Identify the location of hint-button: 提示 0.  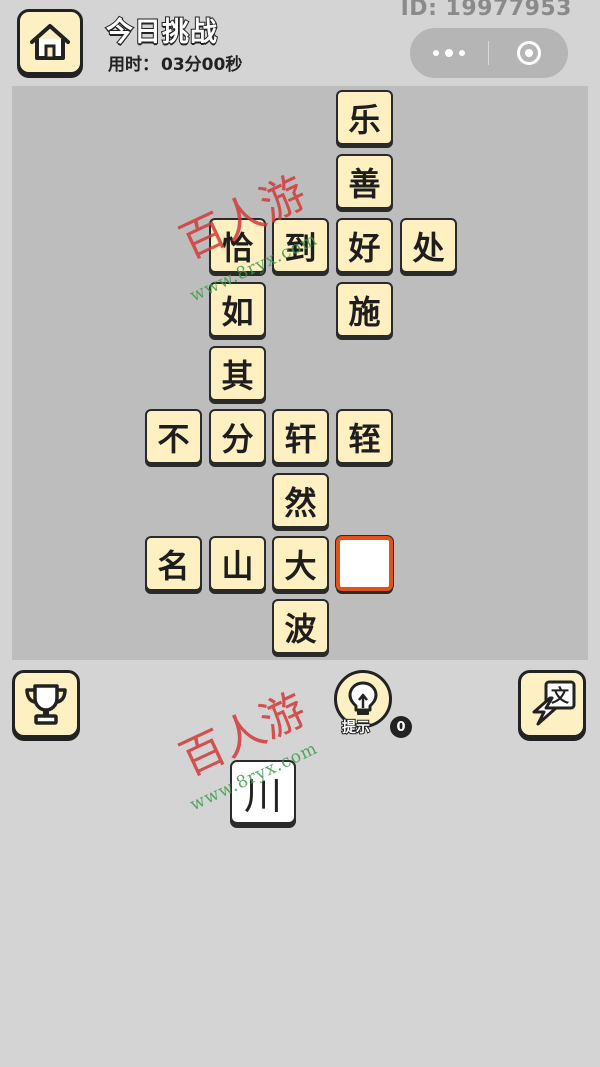
(372, 704).